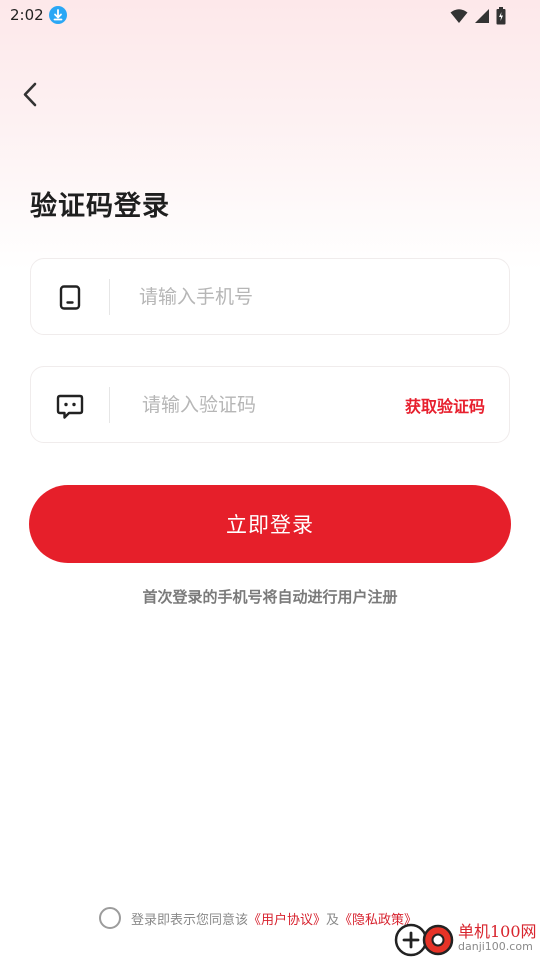 The height and width of the screenshot is (960, 540). Describe the element at coordinates (270, 524) in the screenshot. I see `login-button: 立即登录` at that location.